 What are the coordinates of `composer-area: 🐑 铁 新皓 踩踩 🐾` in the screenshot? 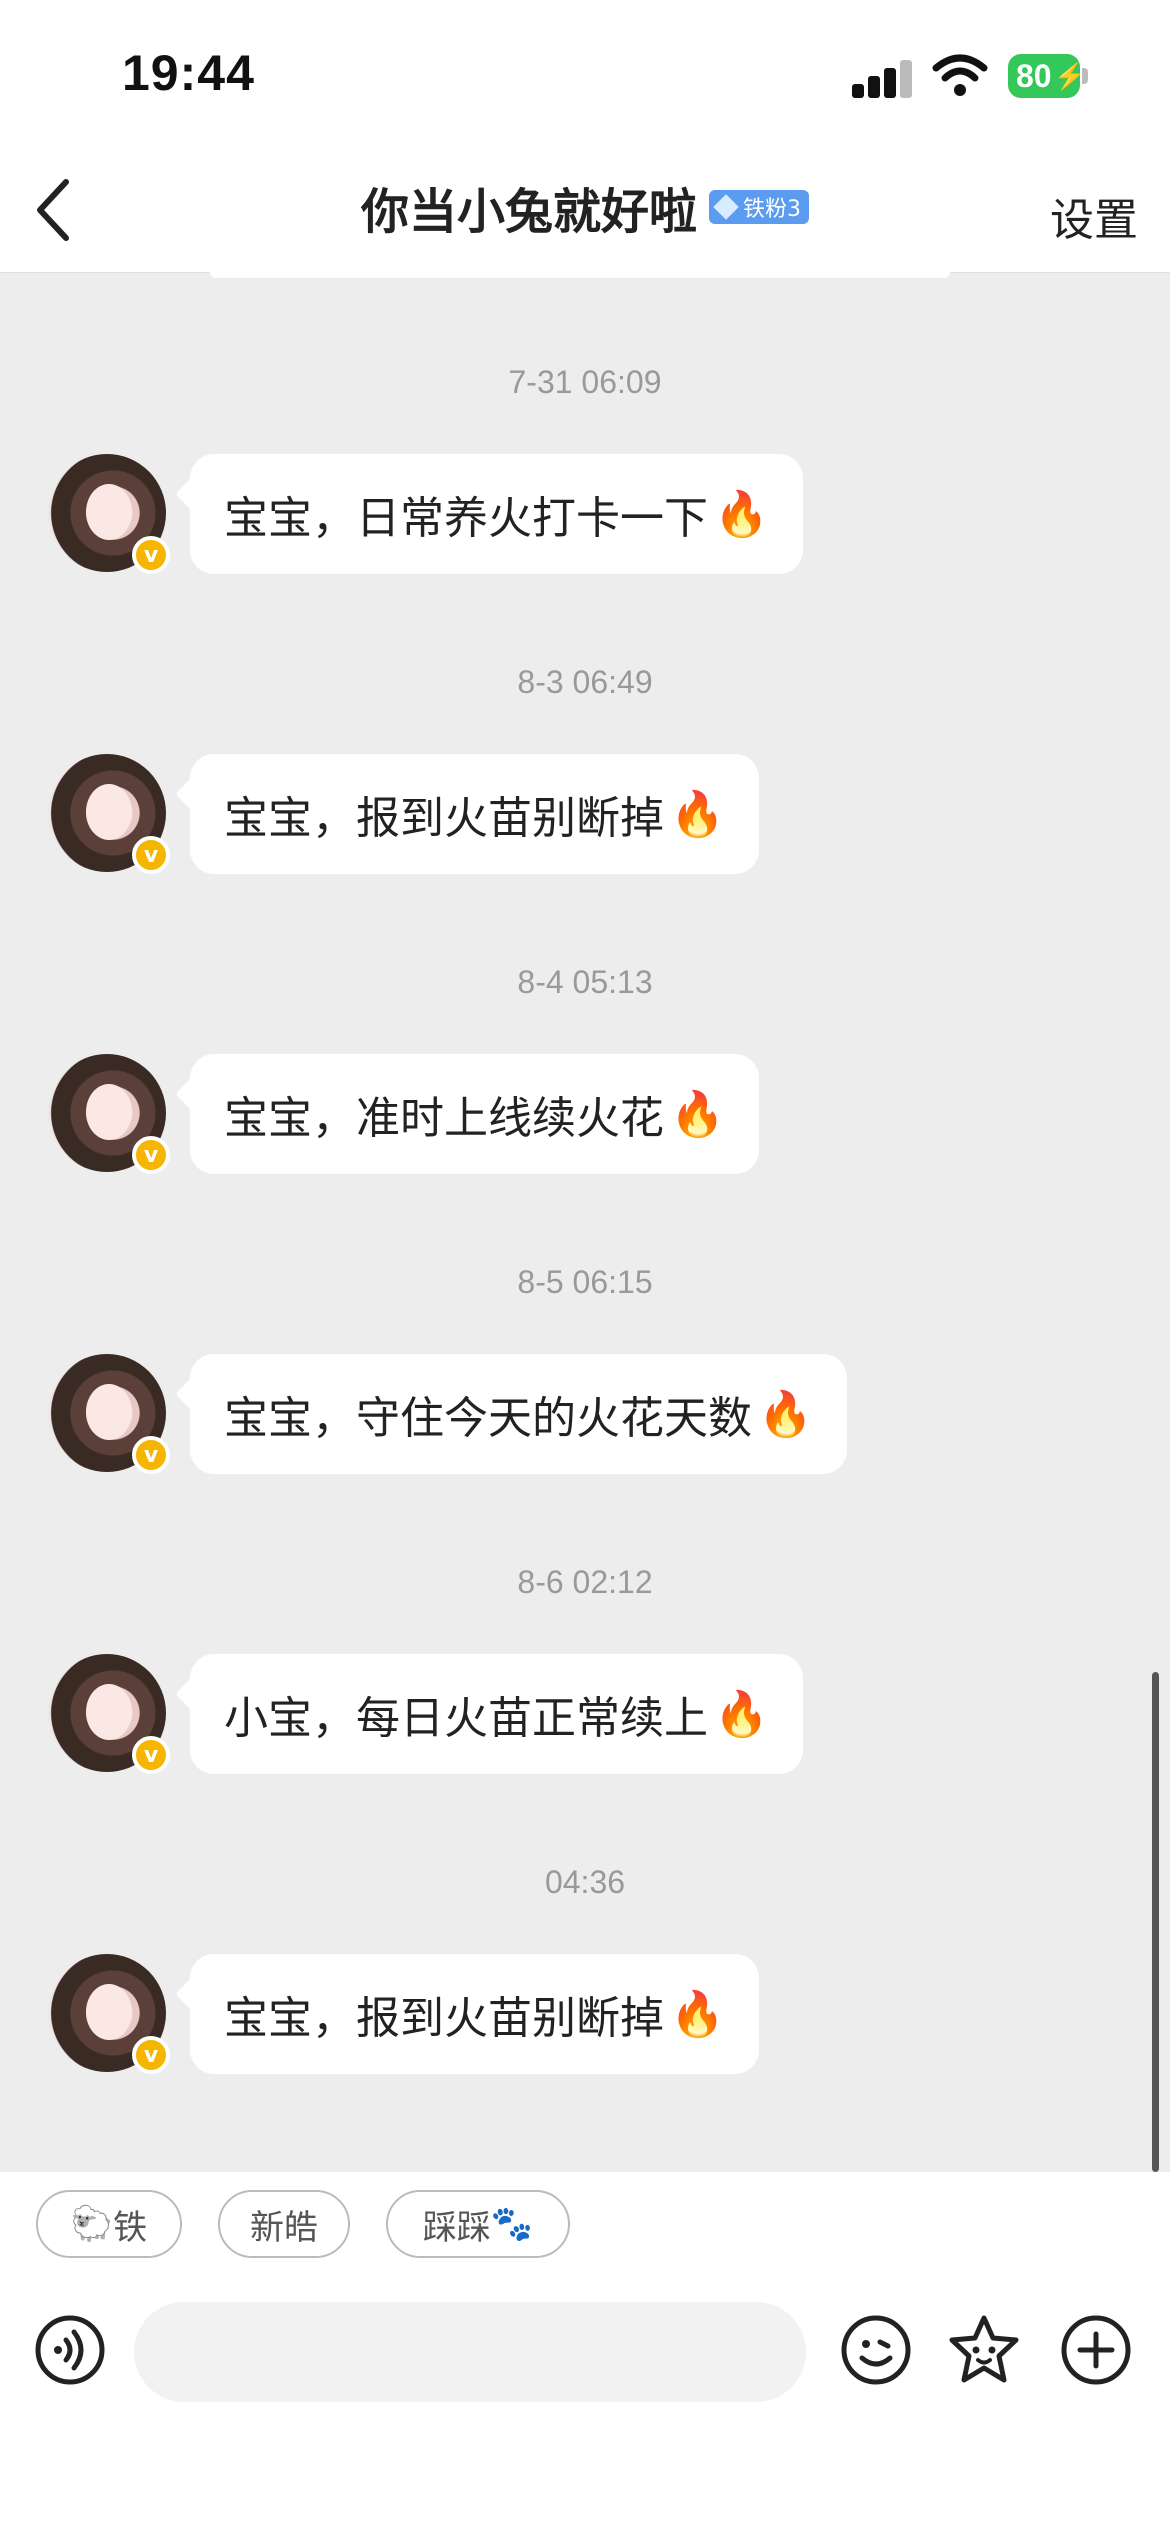 It's located at (585, 2352).